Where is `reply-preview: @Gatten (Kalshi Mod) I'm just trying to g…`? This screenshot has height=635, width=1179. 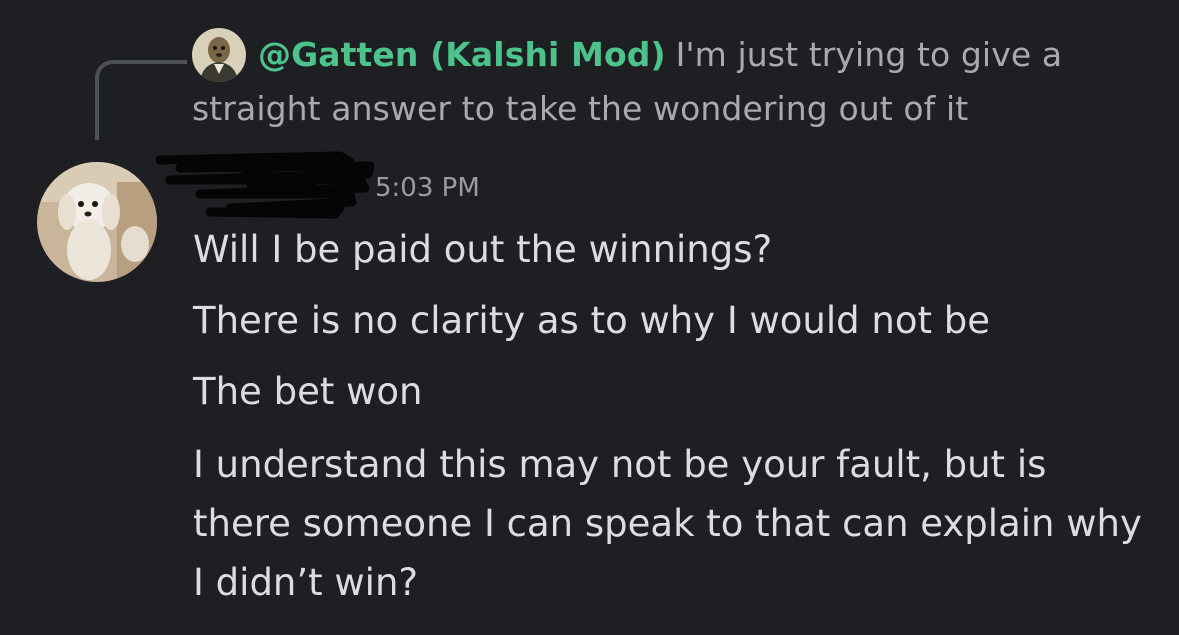 reply-preview: @Gatten (Kalshi Mod) I'm just trying to g… is located at coordinates (667, 82).